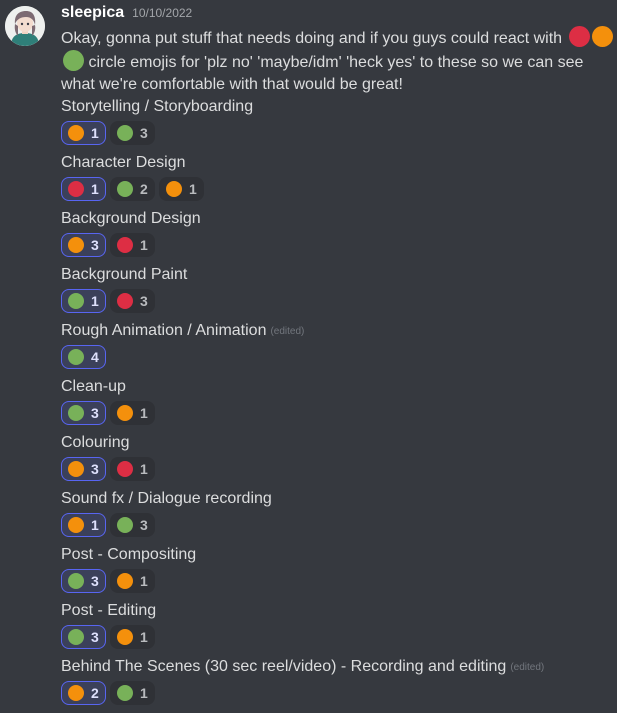  What do you see at coordinates (337, 611) in the screenshot?
I see `task-title: Post - Editing` at bounding box center [337, 611].